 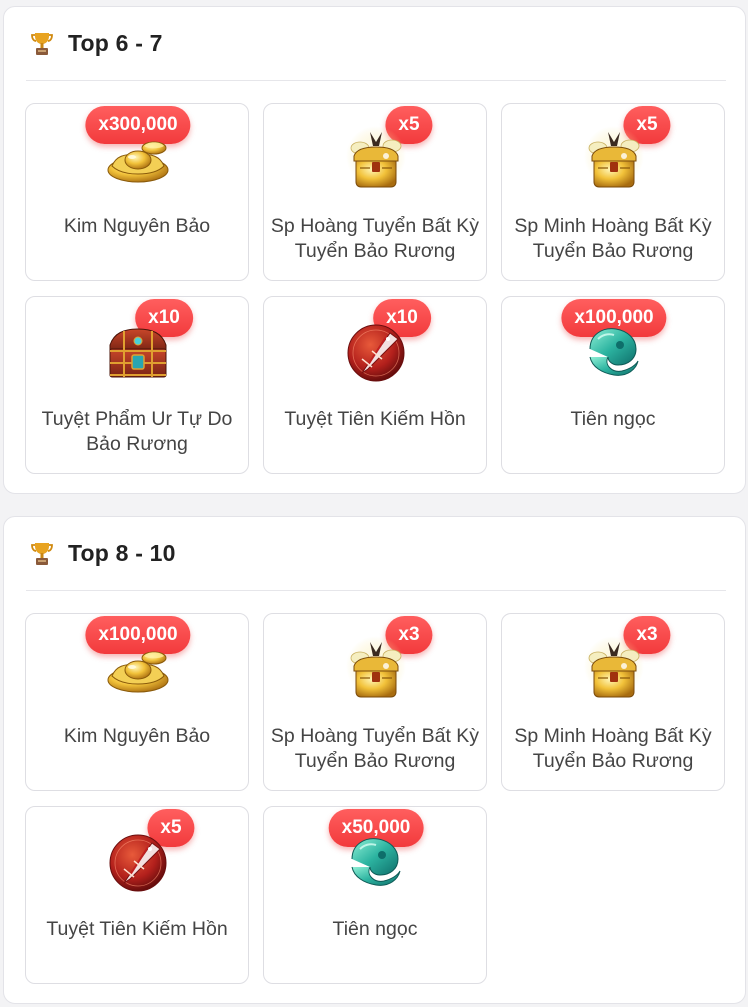 I want to click on reward-card-sp-minh-hoang: x5 Sp Minh Hoàng Bất Kỳ Tuyển Bảo Rương, so click(x=613, y=192).